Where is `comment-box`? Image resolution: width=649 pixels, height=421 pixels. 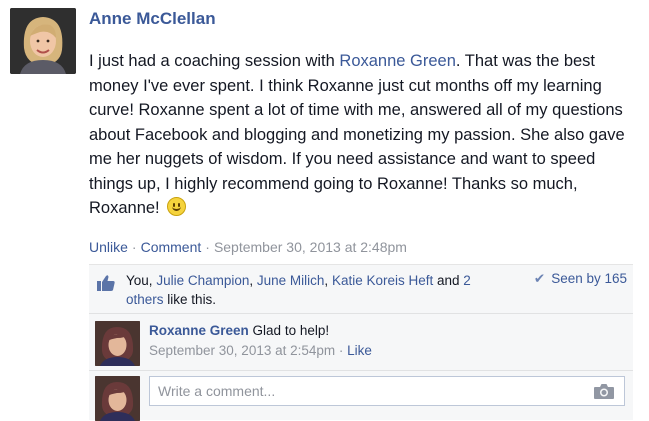
comment-box is located at coordinates (387, 391).